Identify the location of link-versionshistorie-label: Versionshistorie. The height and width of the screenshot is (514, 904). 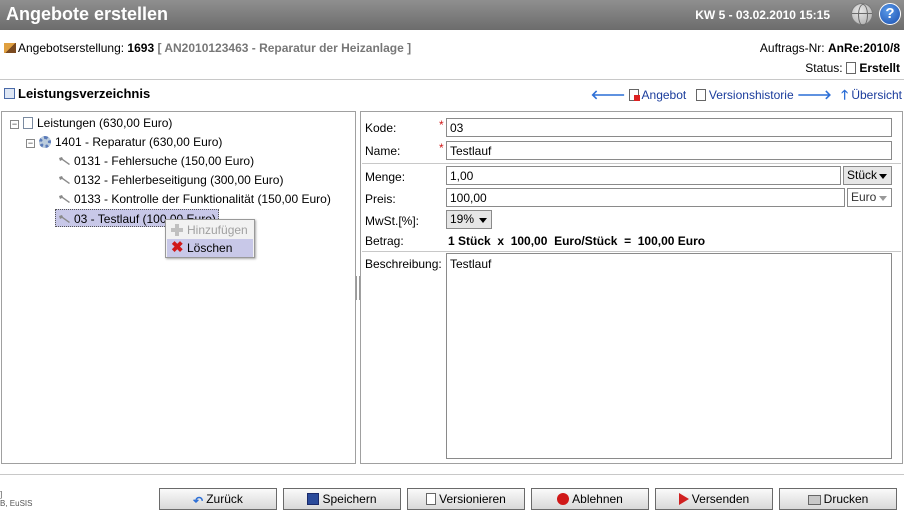
(751, 95).